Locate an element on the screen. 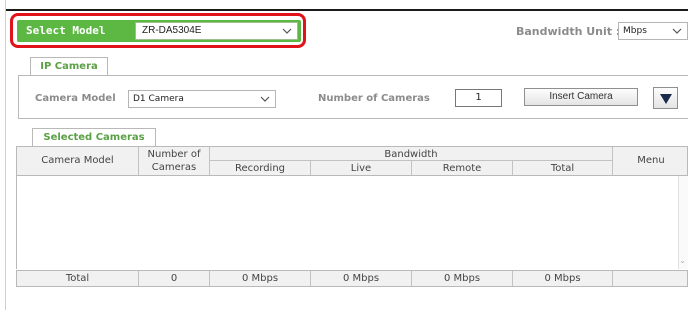  tab-selected-cameras: Selected Cameras is located at coordinates (94, 137).